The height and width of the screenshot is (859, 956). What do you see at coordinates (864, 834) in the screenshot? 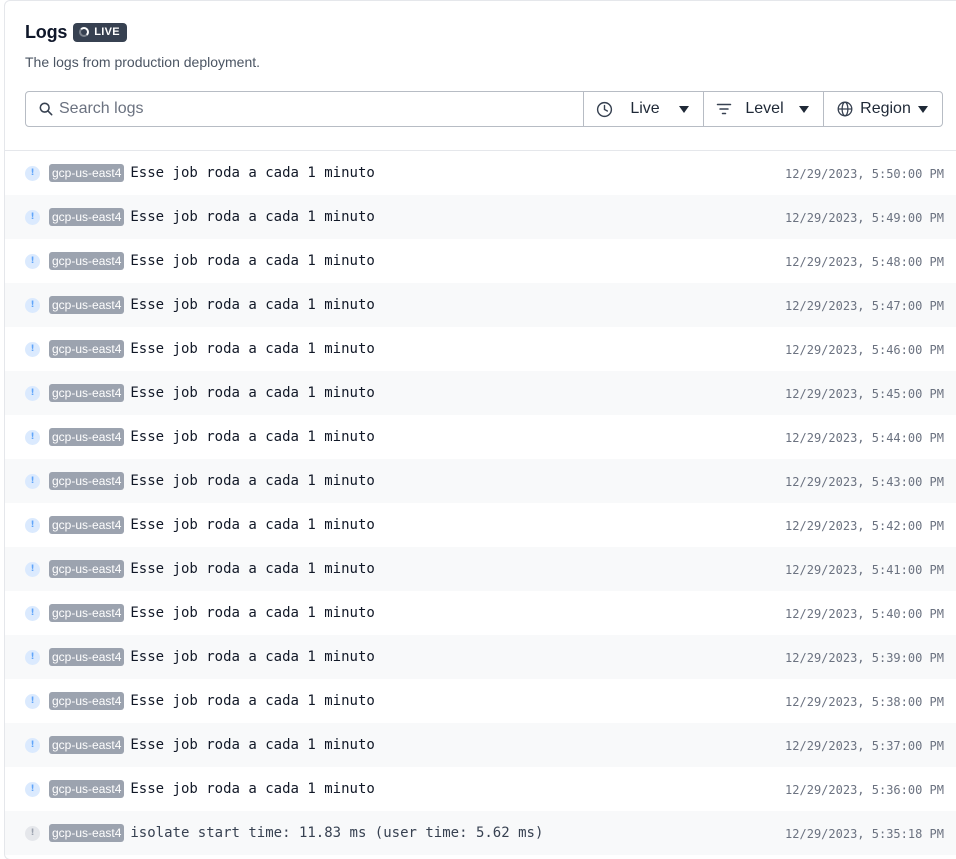
I see `log-timestamp: 12/29/2023, 5:35:18 PM` at bounding box center [864, 834].